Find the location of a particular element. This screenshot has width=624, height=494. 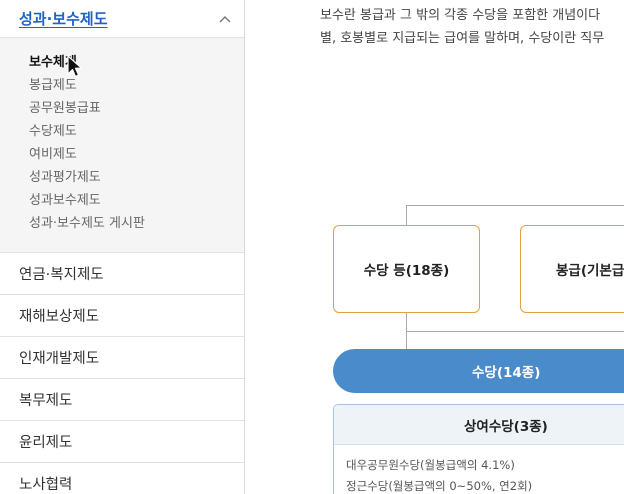

bonus-allowance-item: 정근수당(월봉급액의 0~50%, 연2회) is located at coordinates (439, 486).